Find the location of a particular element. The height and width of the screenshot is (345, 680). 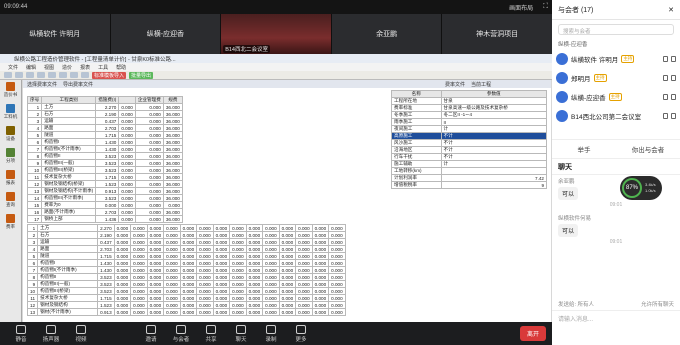

param-row: 增值税税率 9 is located at coordinates (469, 185).